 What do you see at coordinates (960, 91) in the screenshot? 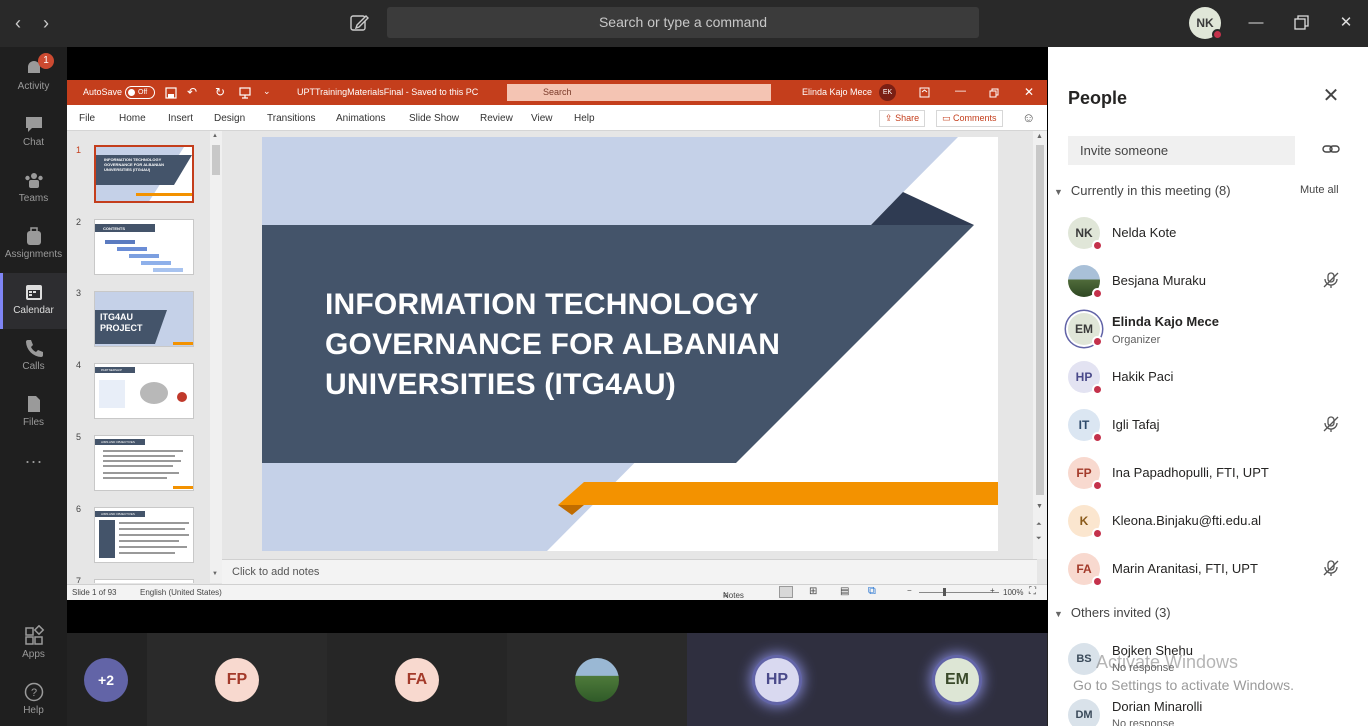
I see `ppt-minimize-icon: —` at bounding box center [960, 91].